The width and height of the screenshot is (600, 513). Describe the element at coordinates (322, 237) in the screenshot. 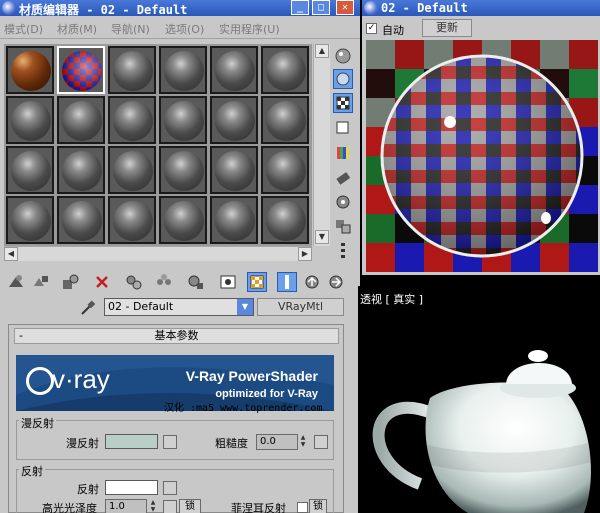

I see `scroll-down-arrow-icon: ▼` at that location.